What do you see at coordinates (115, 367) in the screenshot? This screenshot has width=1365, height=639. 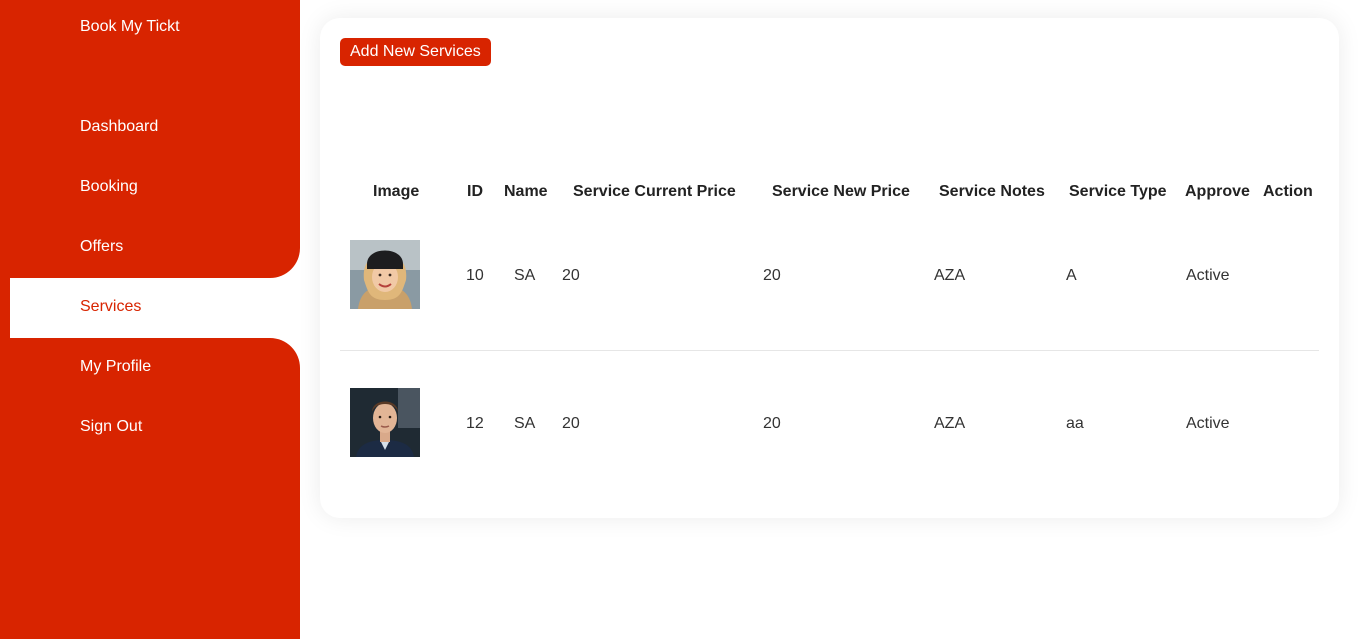 I see `sidebar-item-my-profile: My Profile` at bounding box center [115, 367].